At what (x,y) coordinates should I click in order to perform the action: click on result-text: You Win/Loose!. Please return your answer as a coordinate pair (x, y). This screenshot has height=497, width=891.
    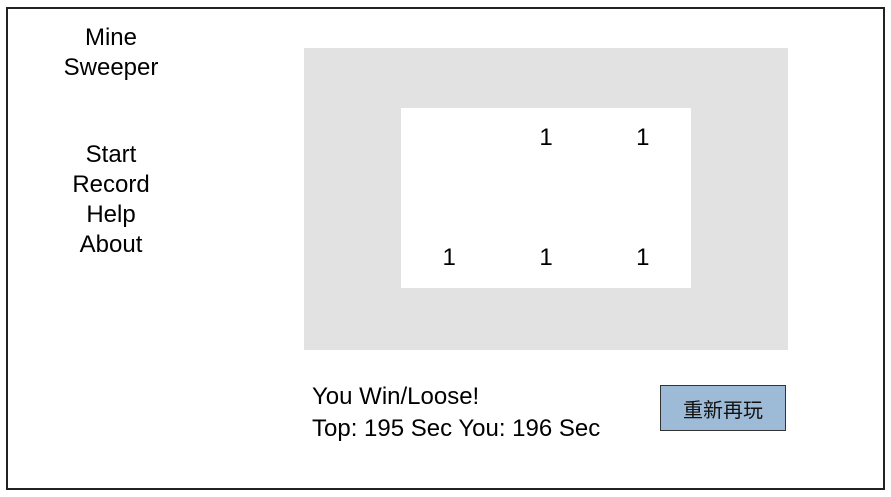
    Looking at the image, I should click on (396, 396).